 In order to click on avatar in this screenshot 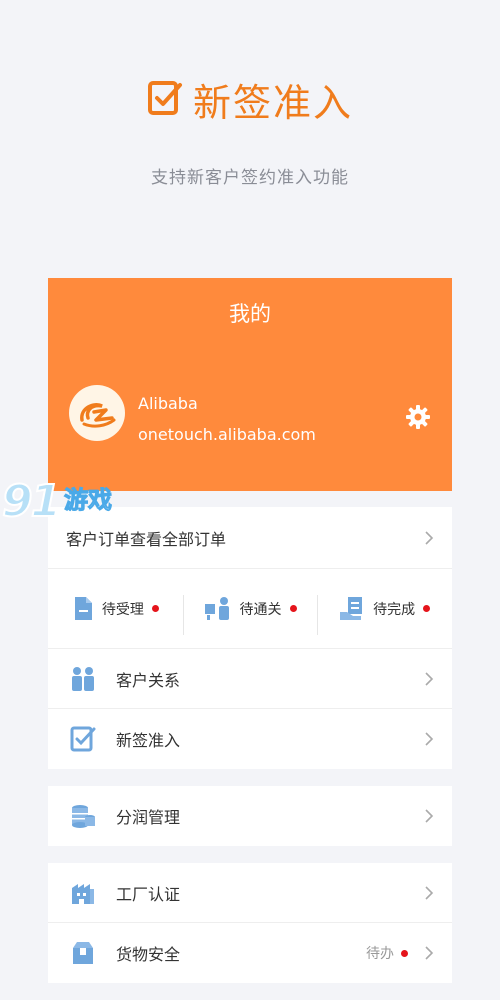, I will do `click(97, 413)`.